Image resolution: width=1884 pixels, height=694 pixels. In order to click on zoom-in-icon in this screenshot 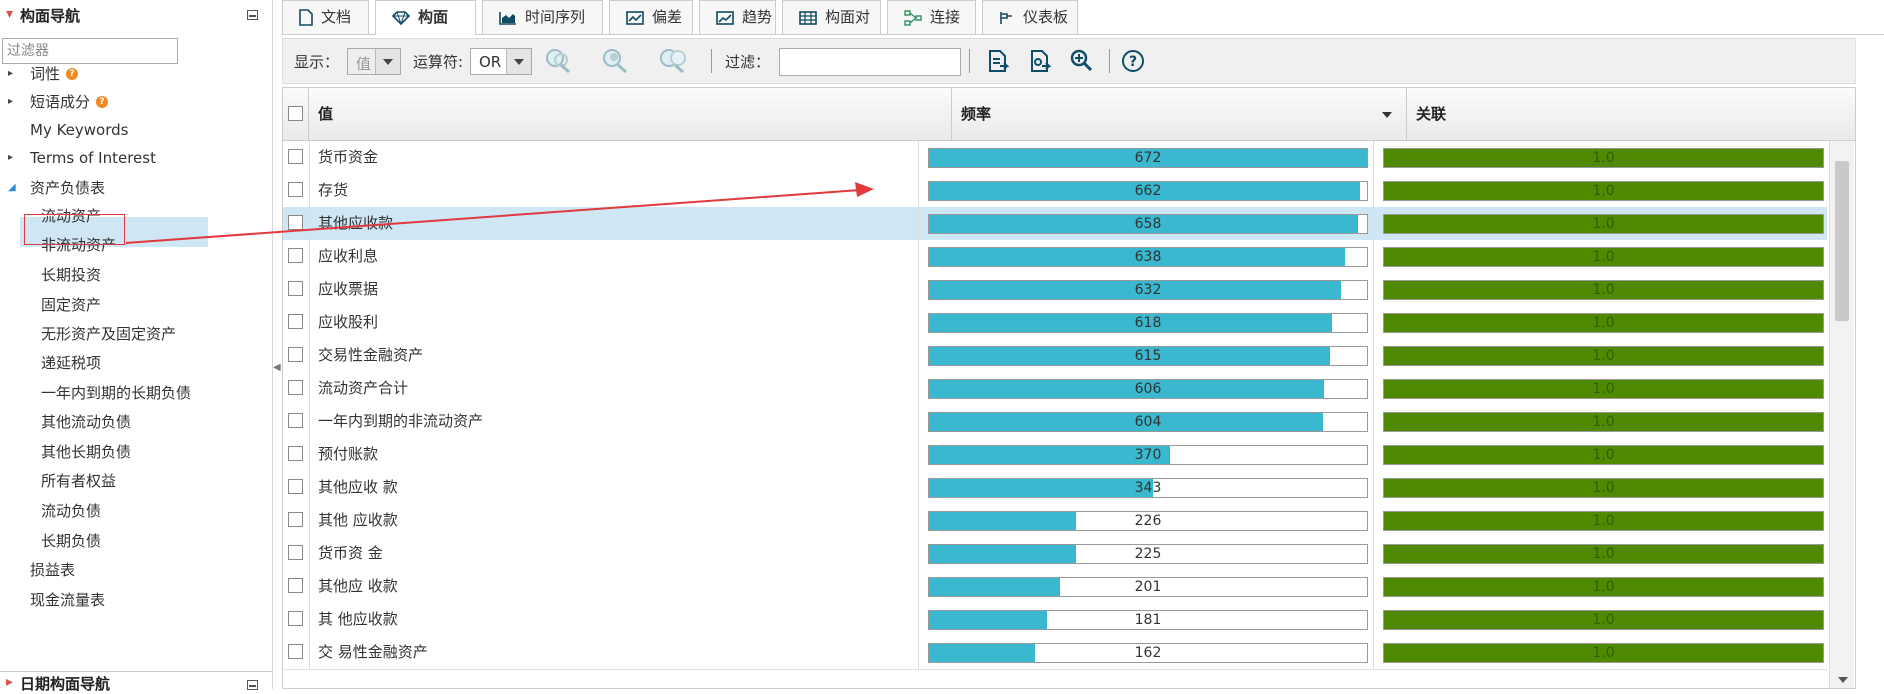, I will do `click(1082, 61)`.